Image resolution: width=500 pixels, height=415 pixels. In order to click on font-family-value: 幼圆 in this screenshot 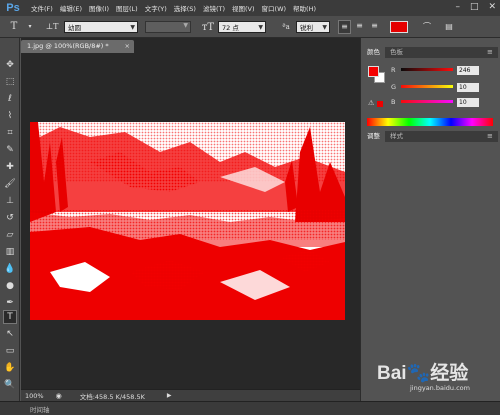, I will do `click(74, 28)`.